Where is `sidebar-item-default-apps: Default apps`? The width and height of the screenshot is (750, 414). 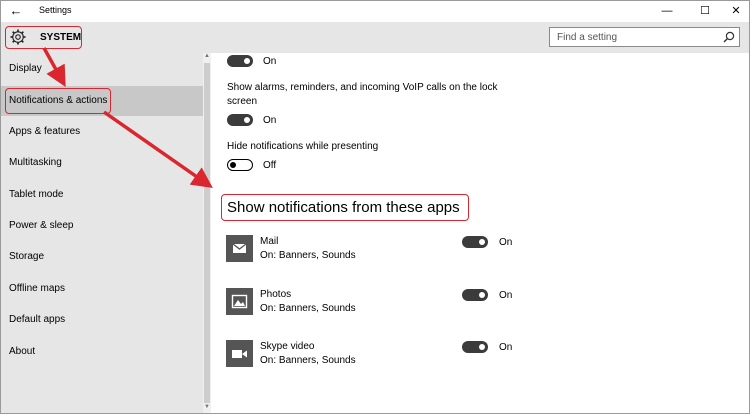
sidebar-item-default-apps: Default apps is located at coordinates (102, 320).